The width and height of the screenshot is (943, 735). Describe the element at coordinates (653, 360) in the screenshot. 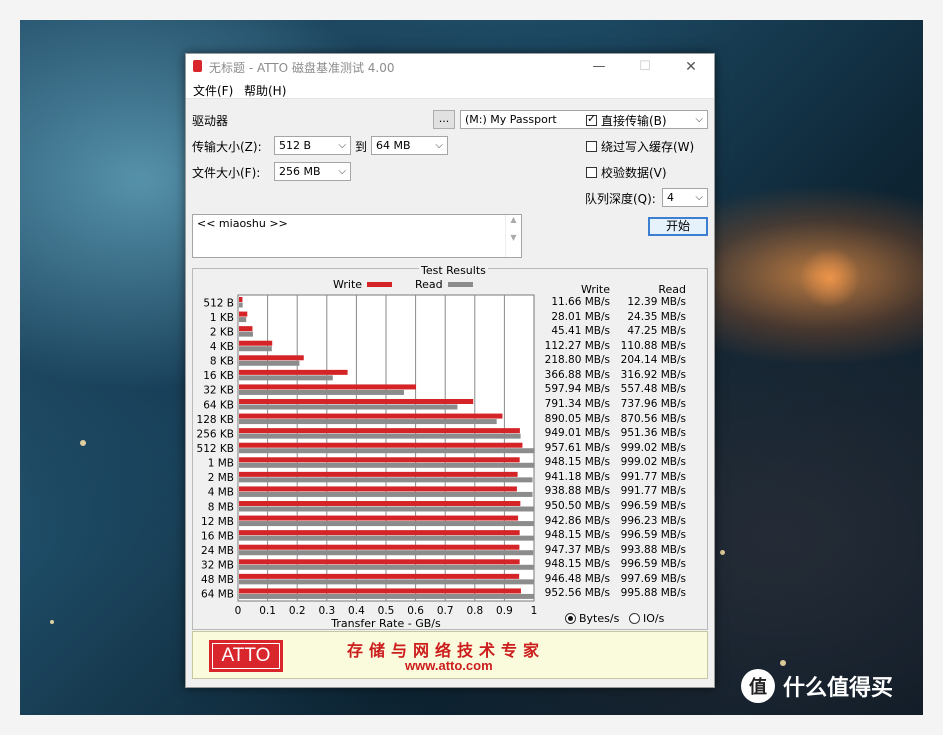

I see `result-read-value: 204.14 MB/s` at that location.